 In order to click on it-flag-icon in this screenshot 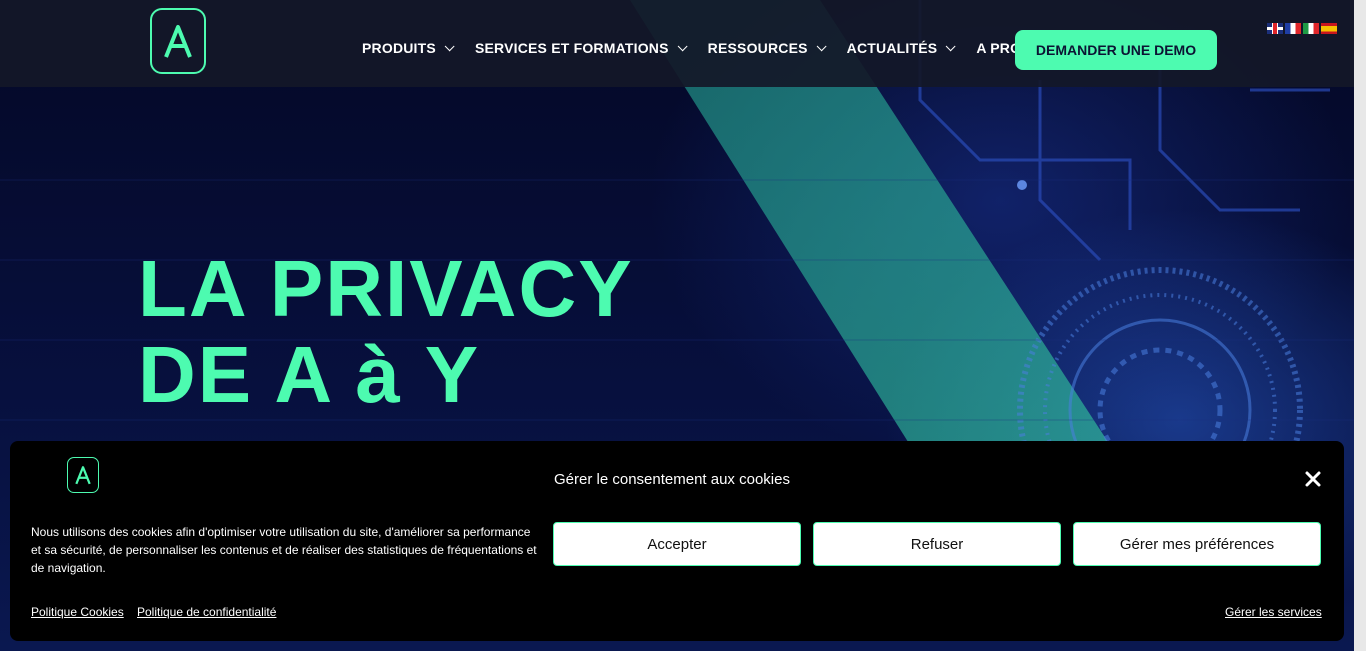, I will do `click(1311, 28)`.